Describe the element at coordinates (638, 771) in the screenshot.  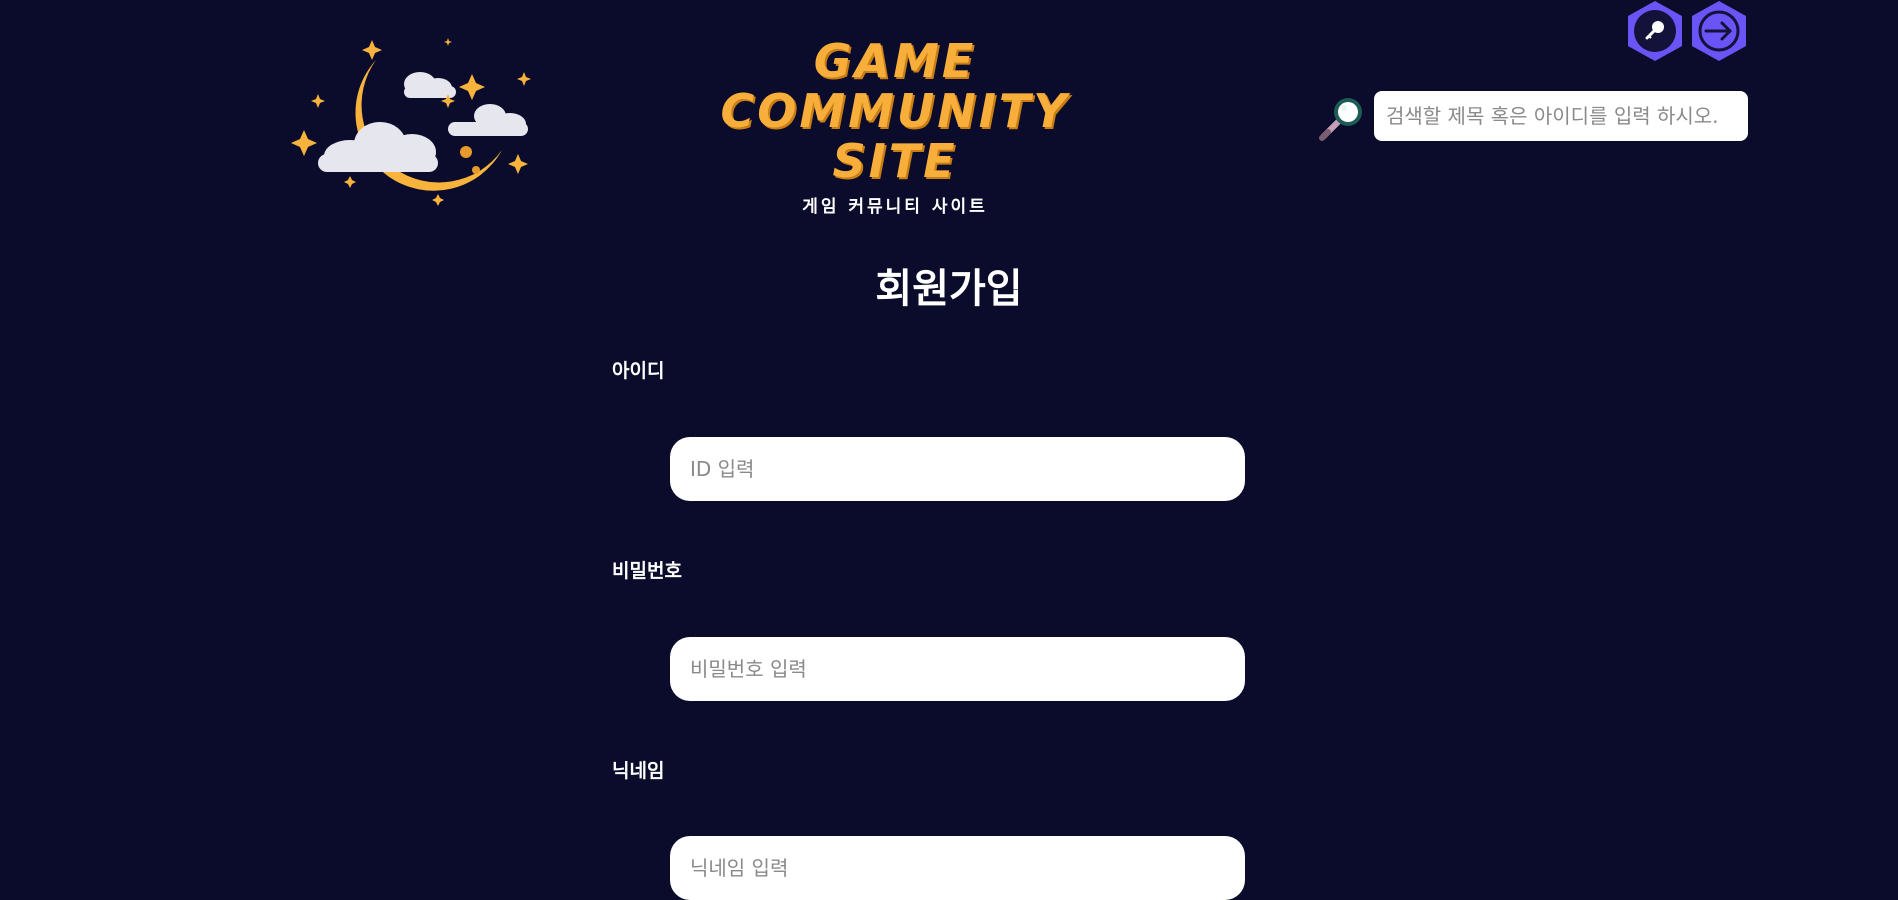
I see `nickname-label: 닉네임` at that location.